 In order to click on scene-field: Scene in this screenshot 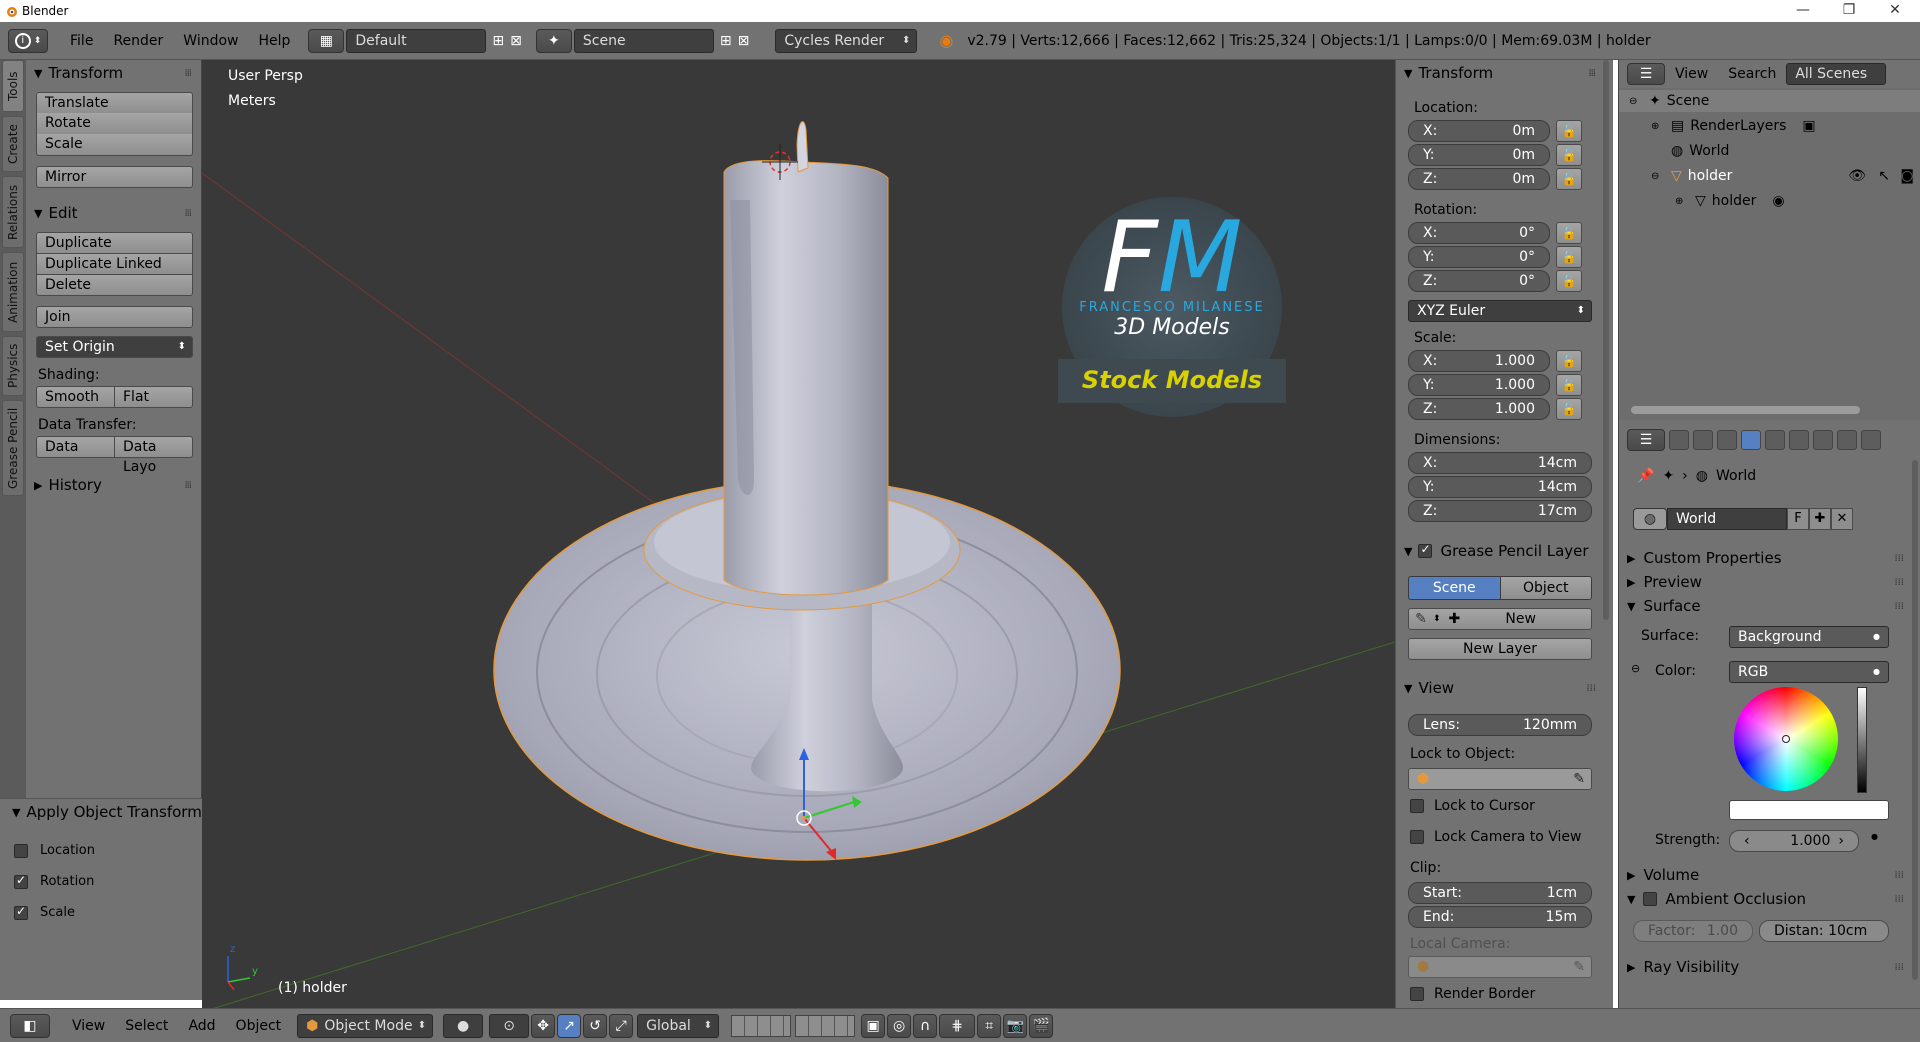, I will do `click(643, 40)`.